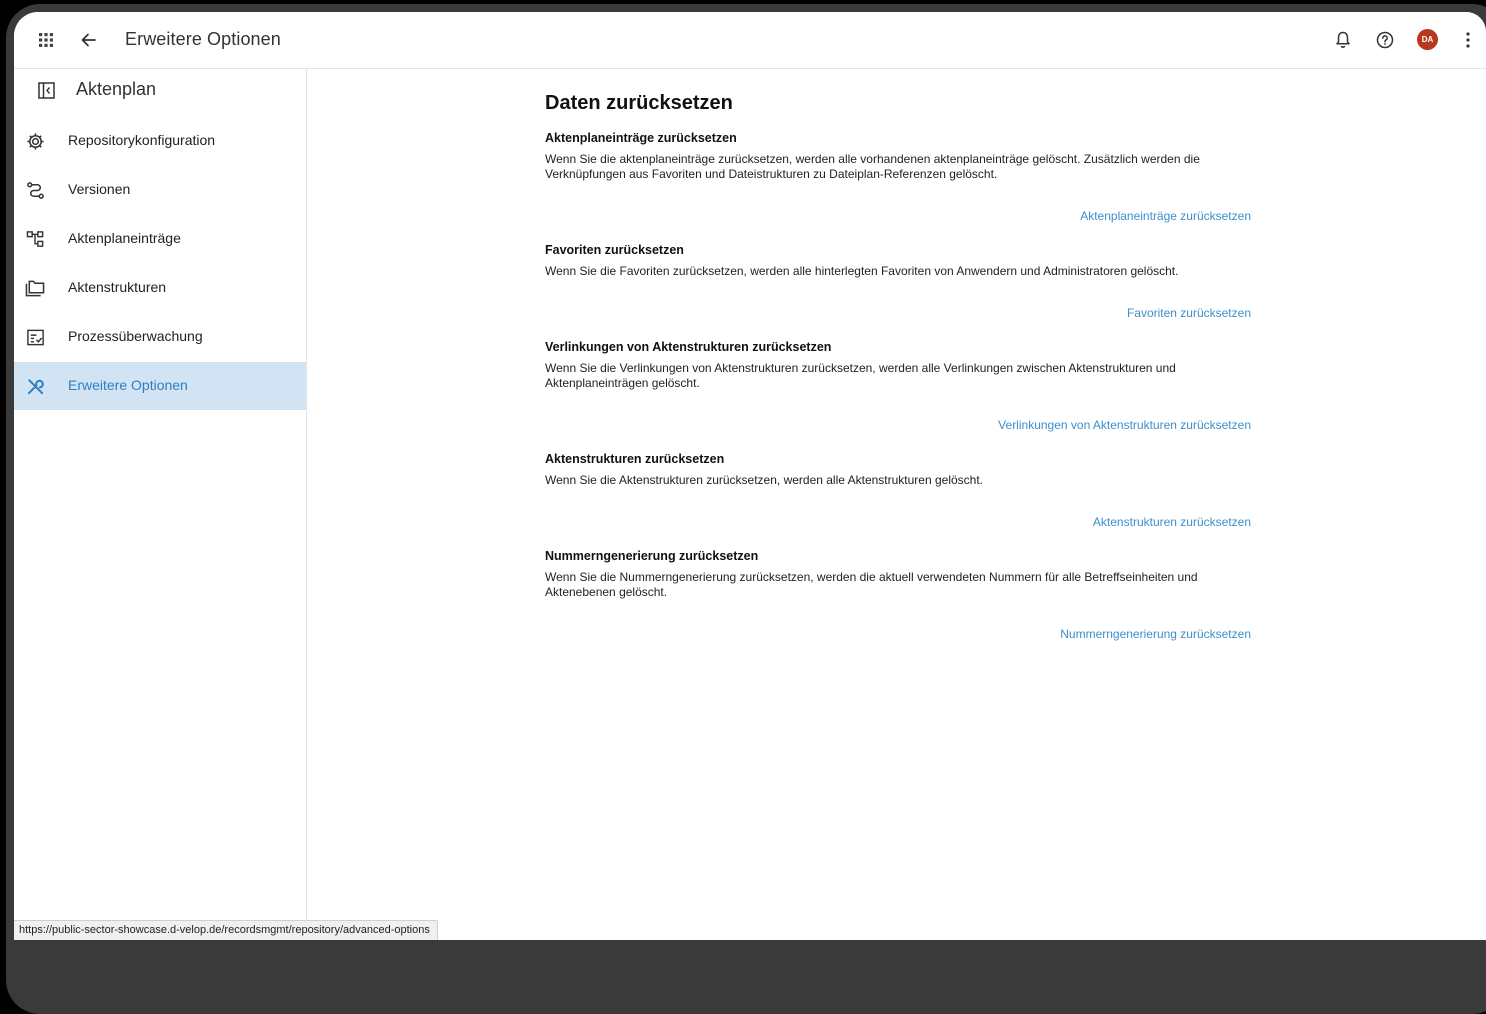 The height and width of the screenshot is (1014, 1486). I want to click on sidebar-title: Aktenplan, so click(116, 89).